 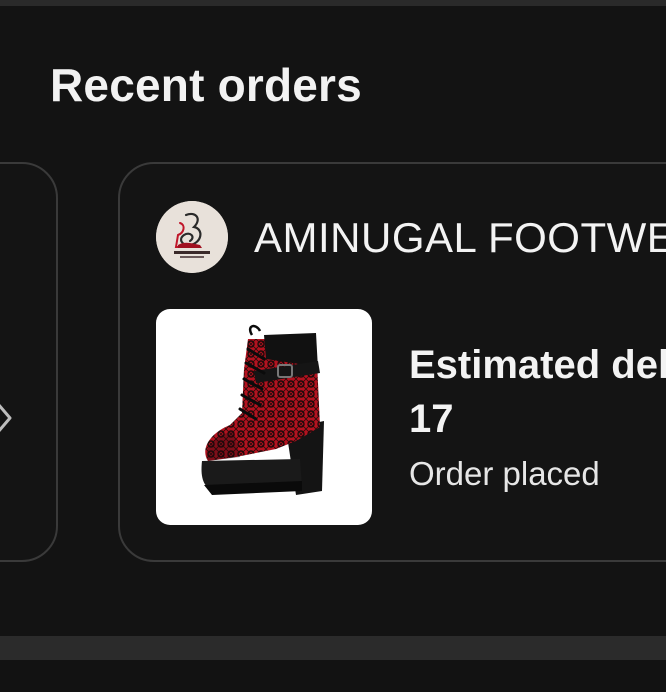 What do you see at coordinates (206, 85) in the screenshot?
I see `section-title: Recent orders` at bounding box center [206, 85].